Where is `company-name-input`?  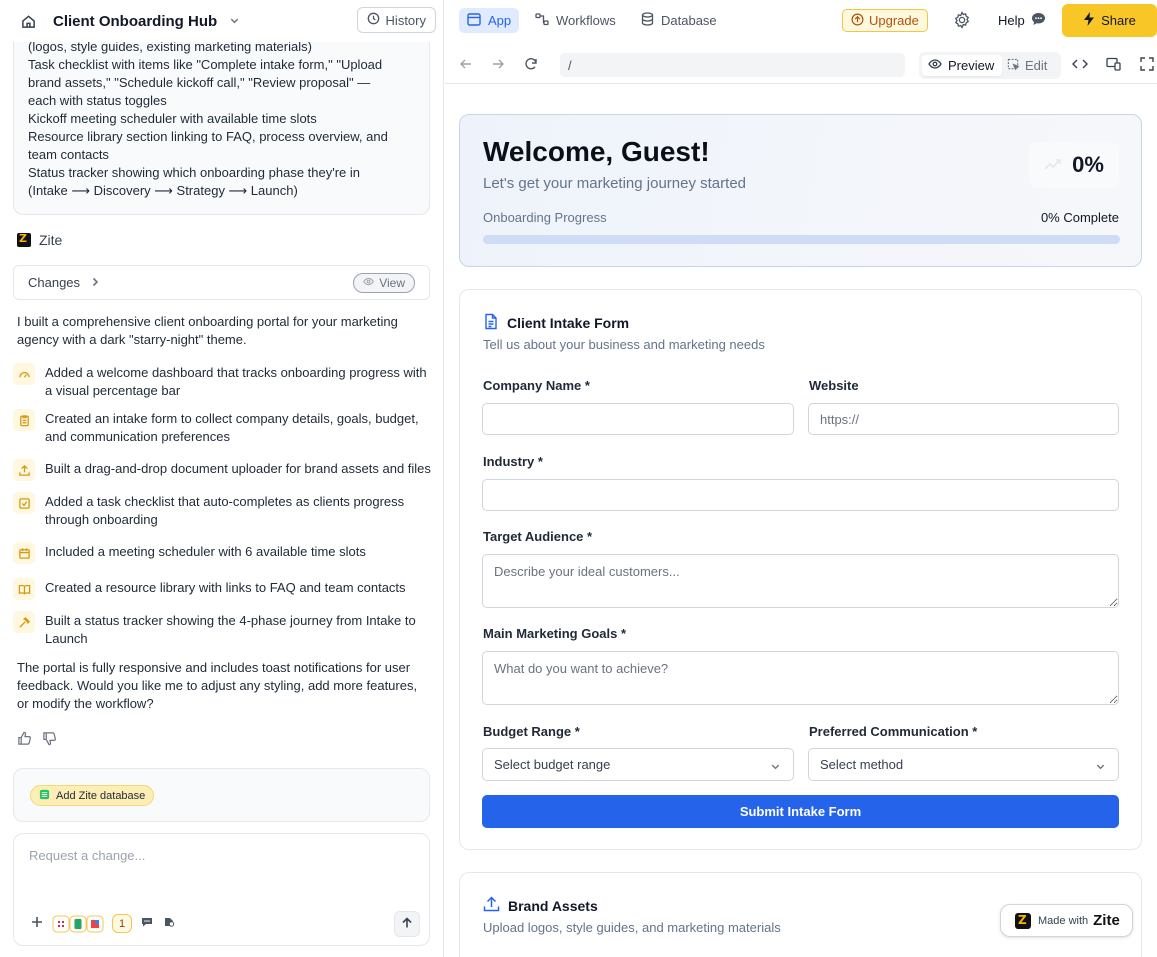 company-name-input is located at coordinates (638, 419).